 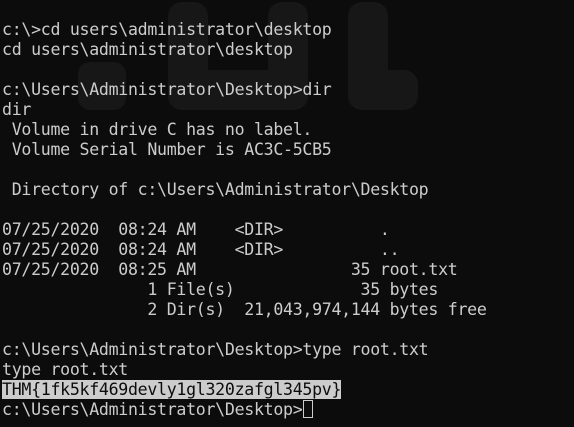 I want to click on echo-line-type: type root.txt, so click(x=65, y=369).